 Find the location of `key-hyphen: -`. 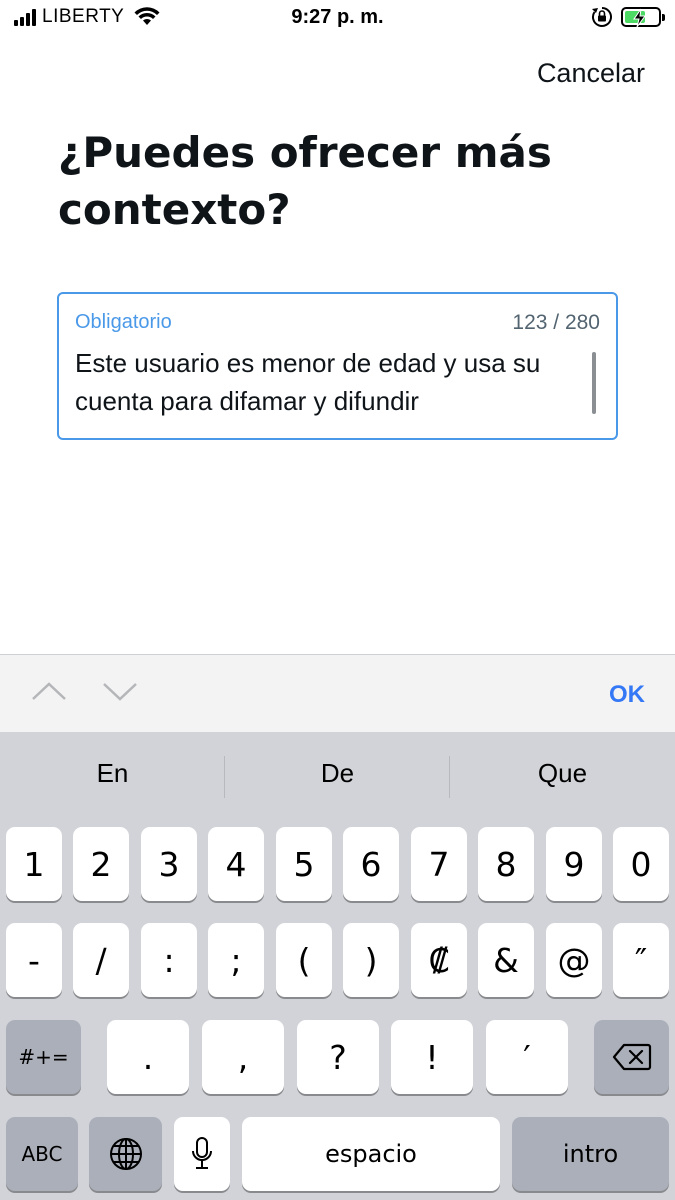

key-hyphen: - is located at coordinates (34, 960).